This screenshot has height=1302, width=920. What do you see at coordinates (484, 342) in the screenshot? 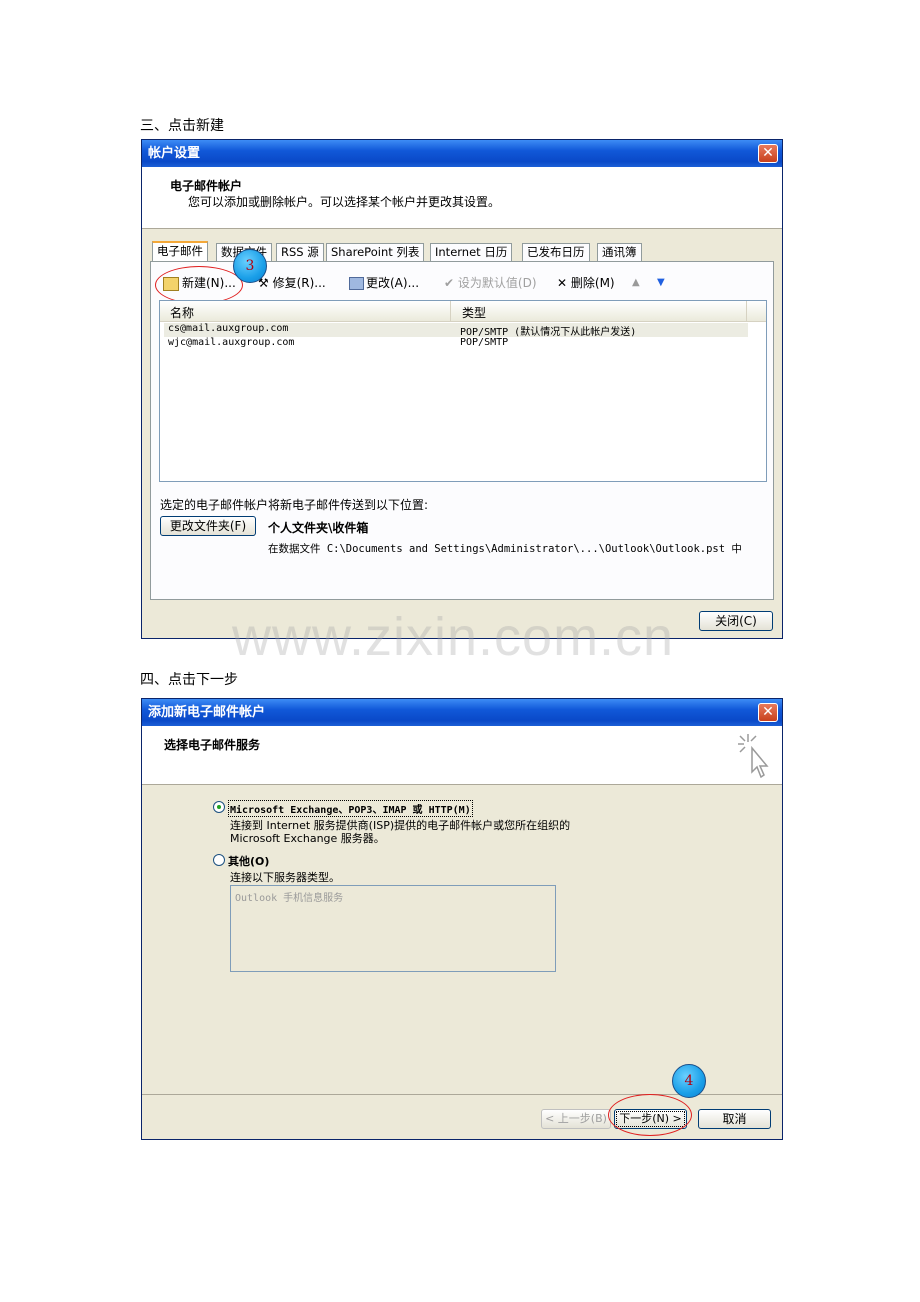
I see `account-type: POP/SMTP` at bounding box center [484, 342].